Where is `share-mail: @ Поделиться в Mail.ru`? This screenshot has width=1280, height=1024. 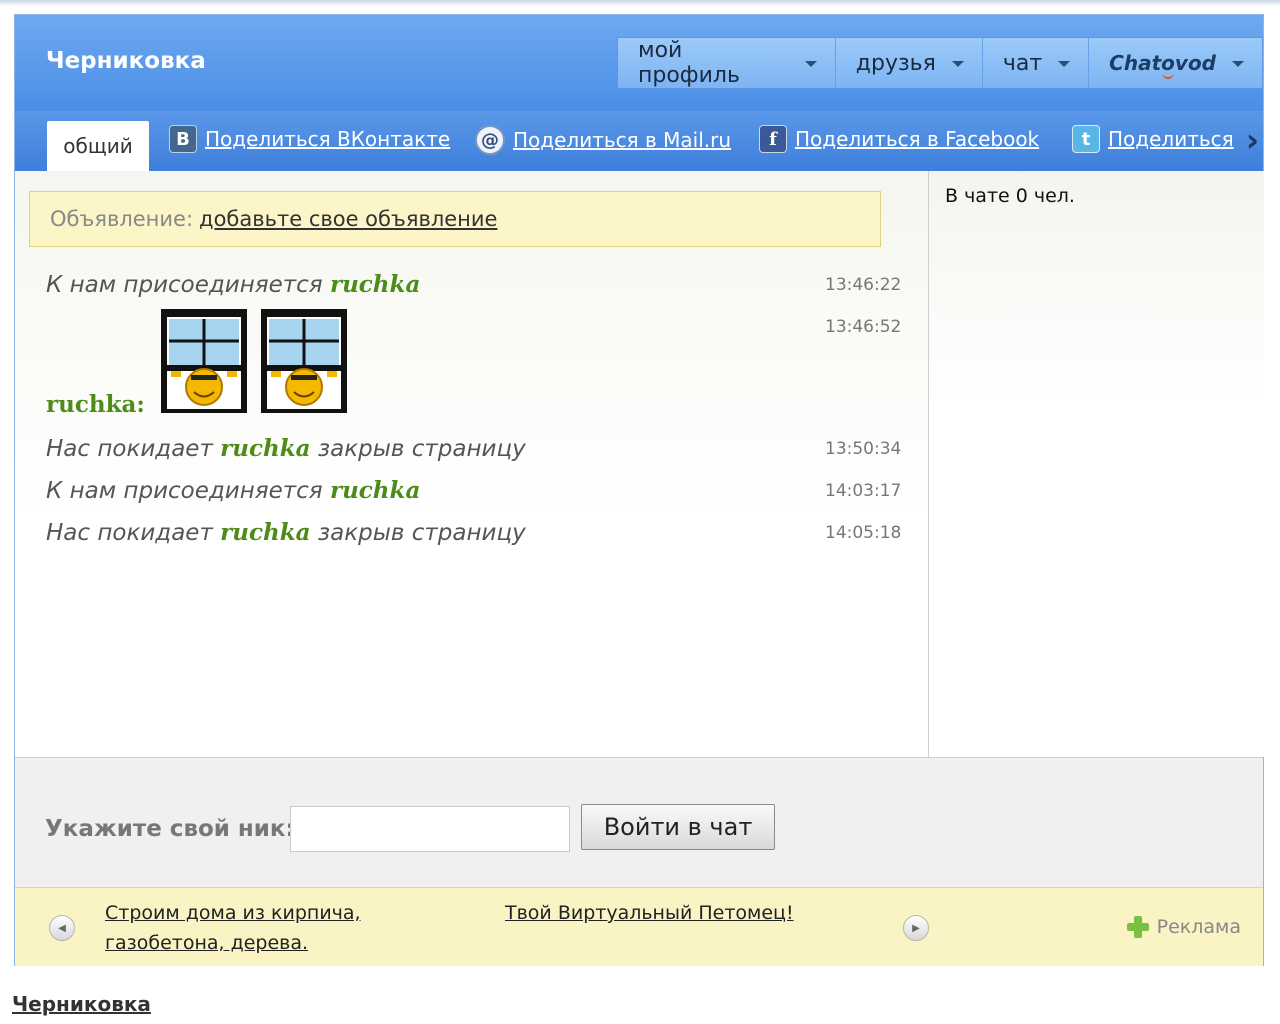
share-mail: @ Поделиться в Mail.ru is located at coordinates (603, 140).